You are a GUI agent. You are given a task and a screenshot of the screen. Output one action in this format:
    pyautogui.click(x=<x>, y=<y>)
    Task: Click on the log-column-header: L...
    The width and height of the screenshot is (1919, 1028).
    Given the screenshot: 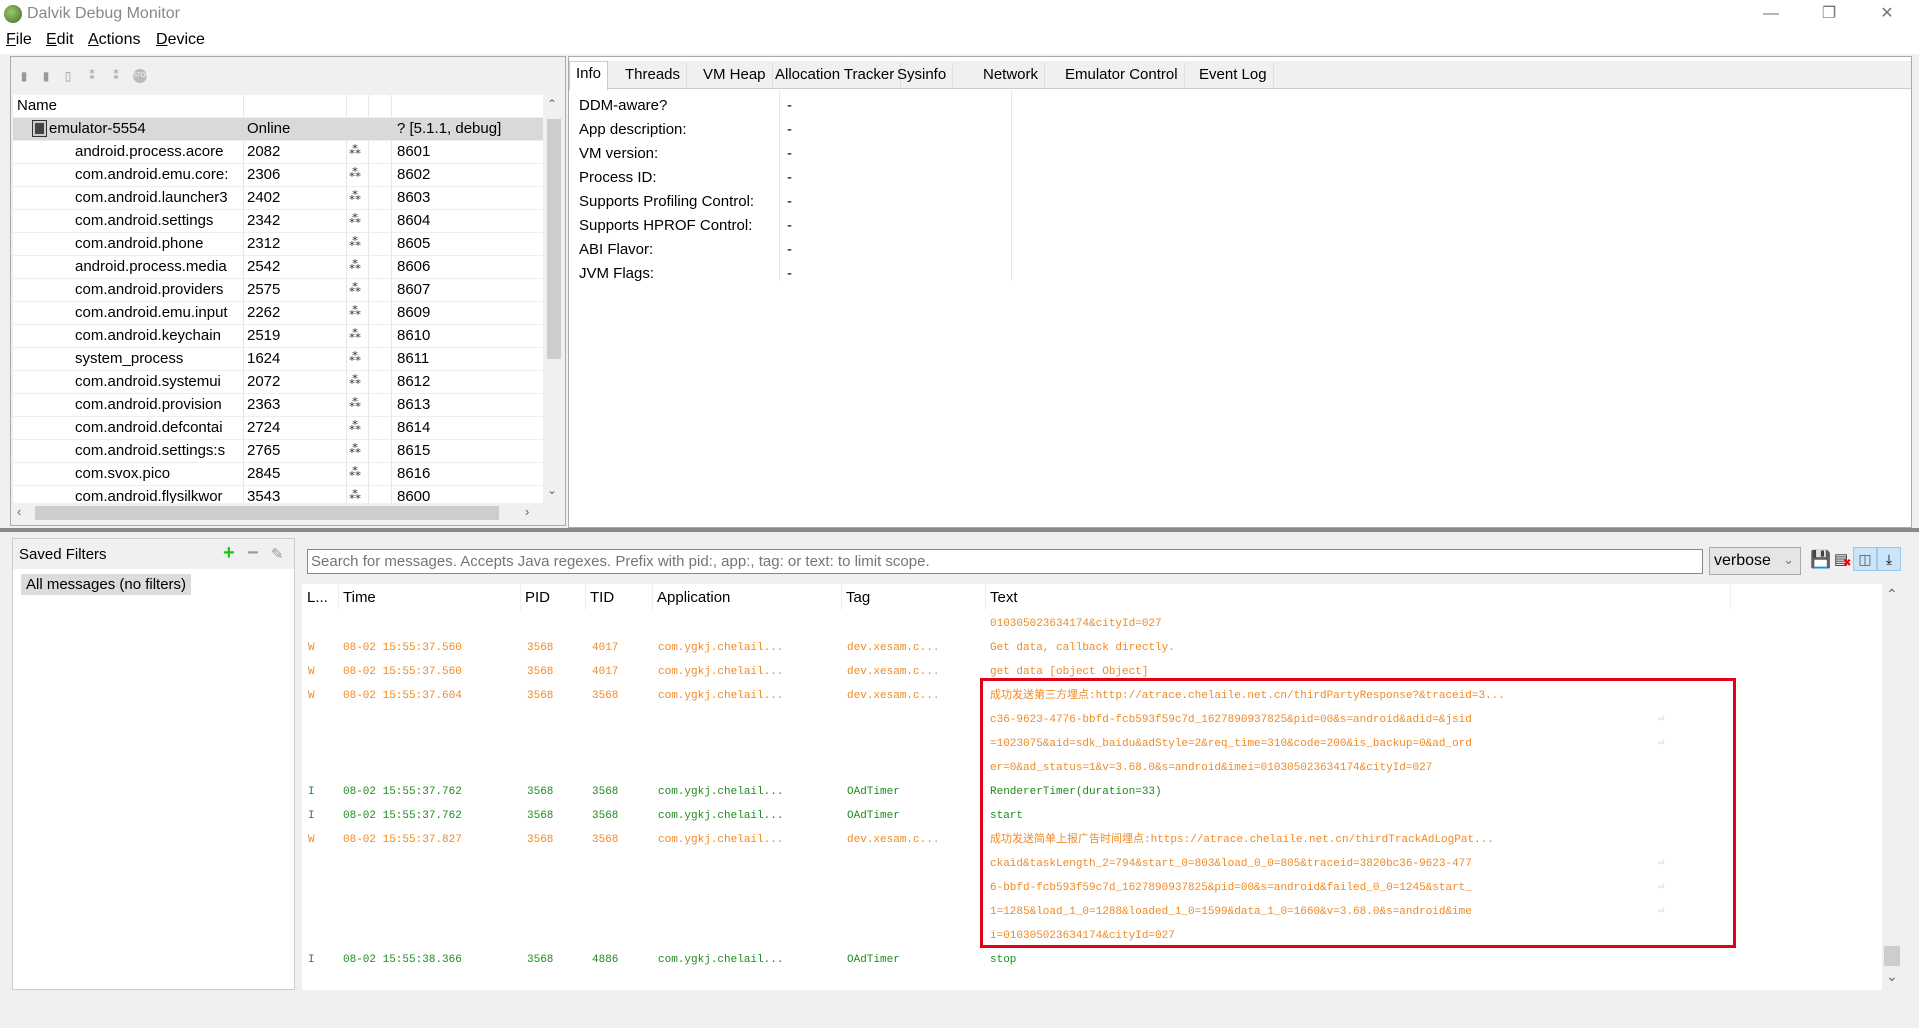 What is the action you would take?
    pyautogui.click(x=317, y=597)
    